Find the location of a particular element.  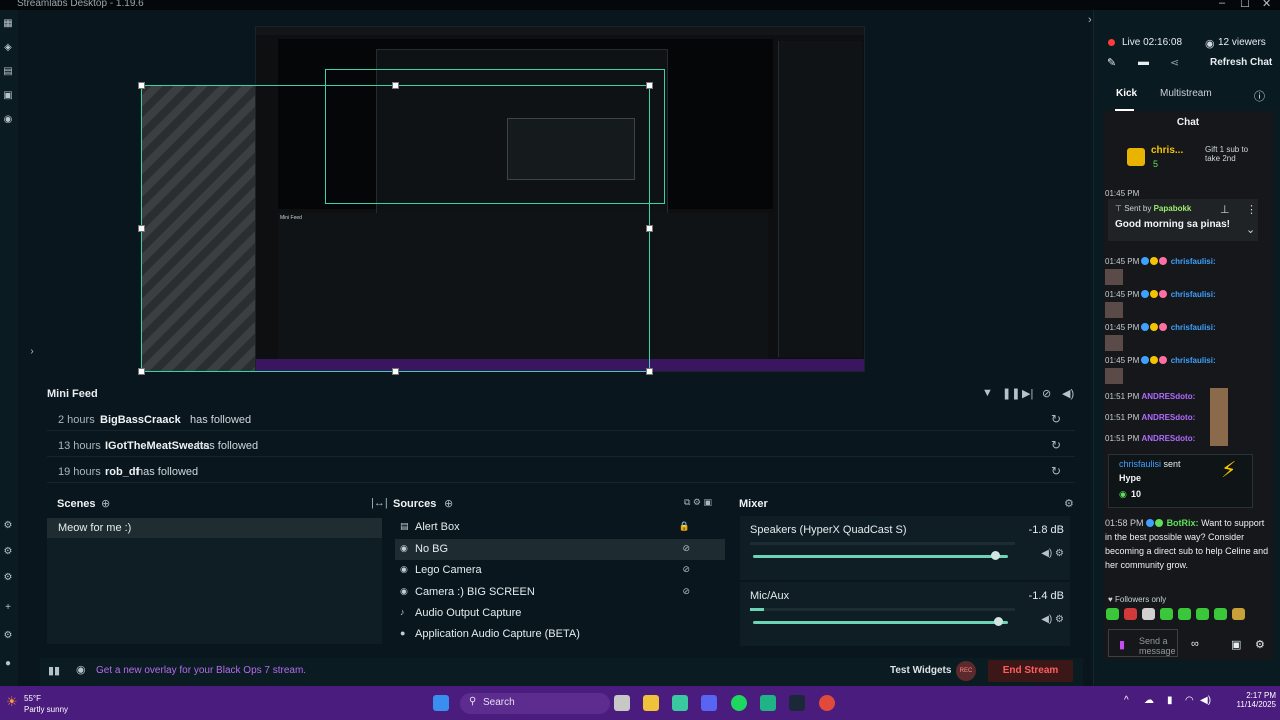

scene-transition-icon: |↔| is located at coordinates (379, 503).